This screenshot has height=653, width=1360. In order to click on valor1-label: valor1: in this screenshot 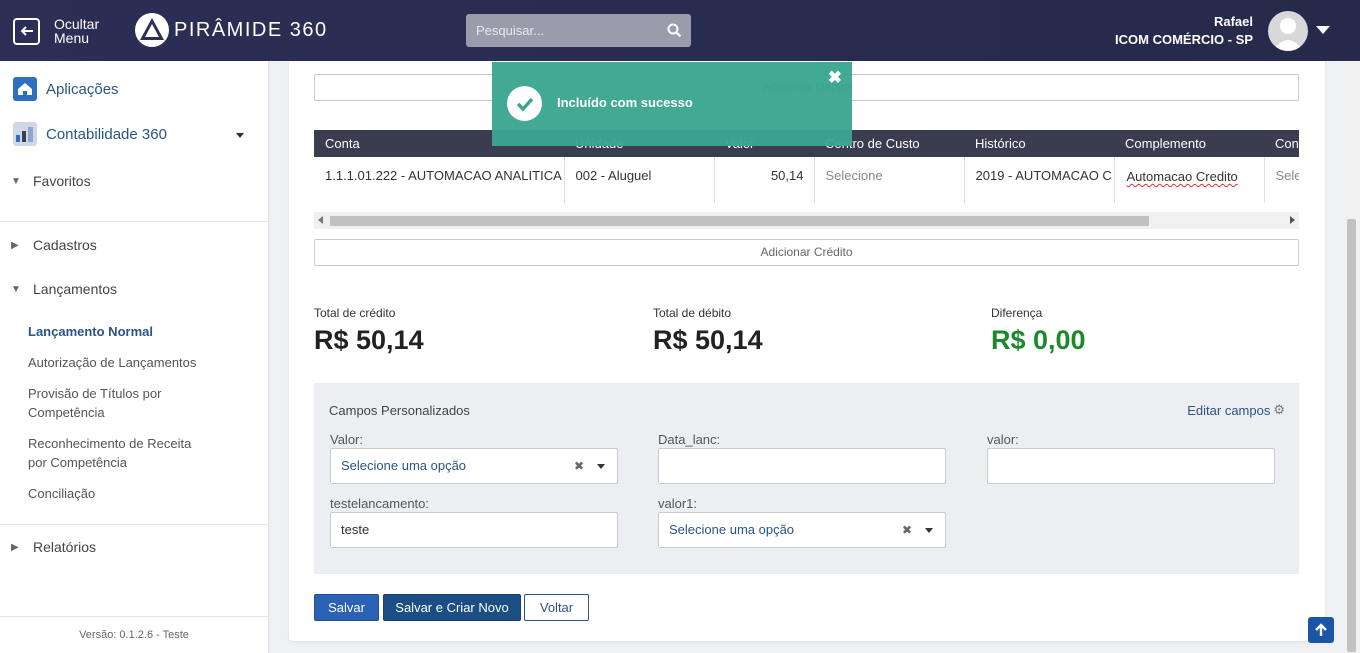, I will do `click(678, 503)`.